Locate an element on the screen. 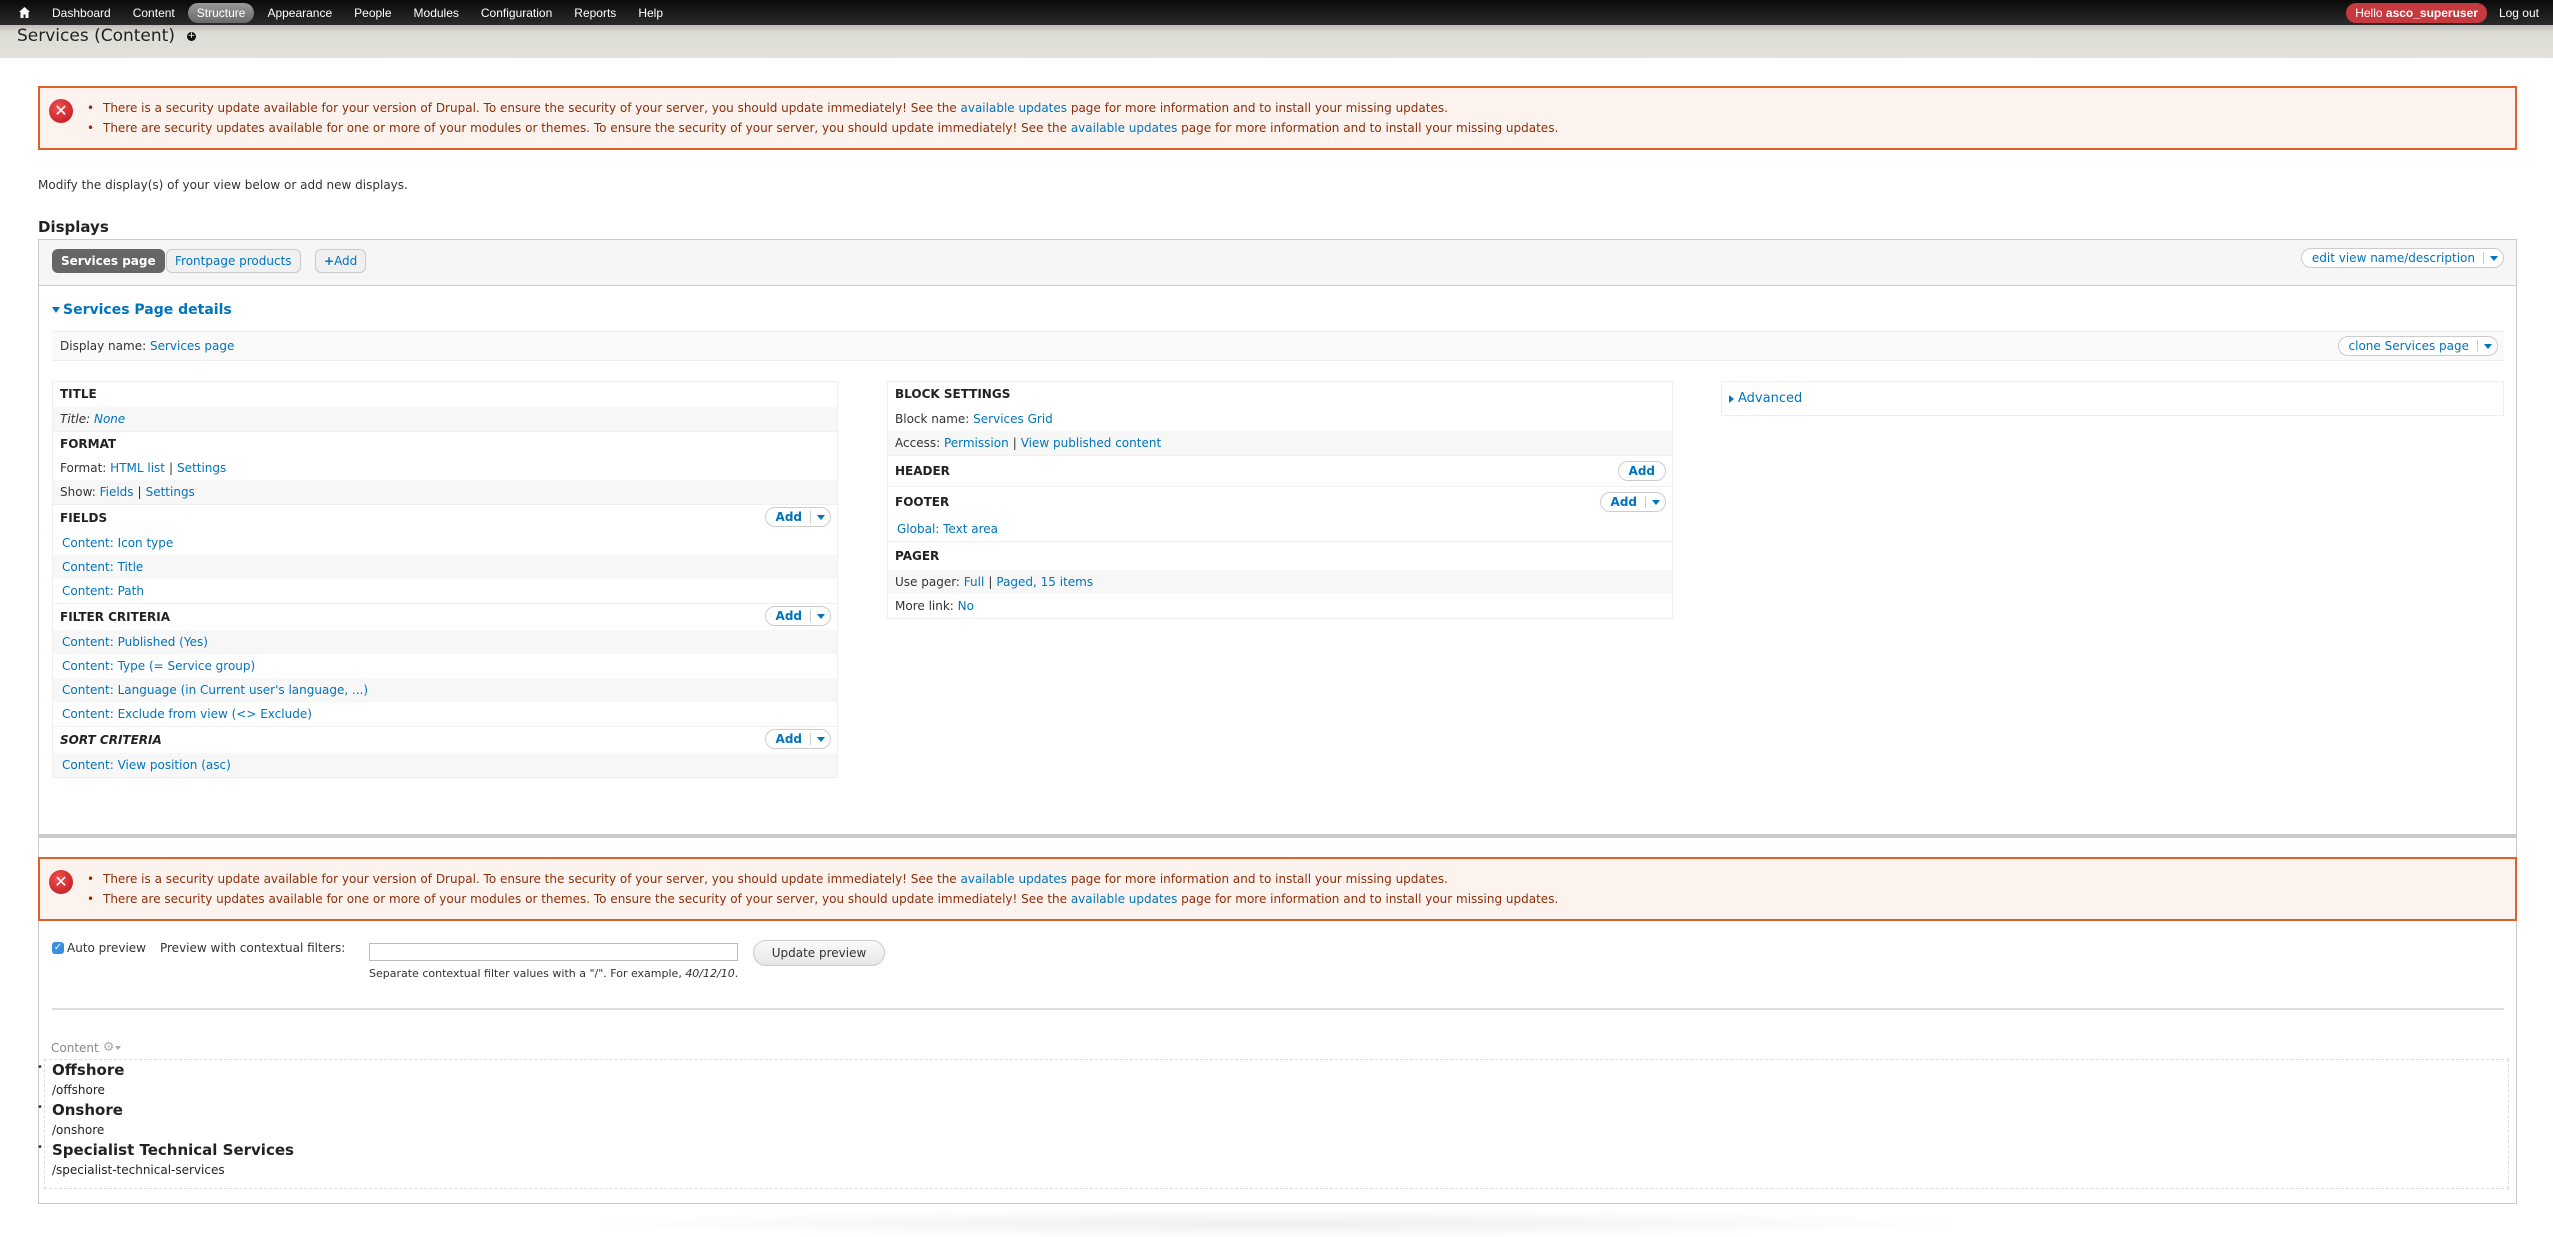  error-icon: ✕ is located at coordinates (61, 882).